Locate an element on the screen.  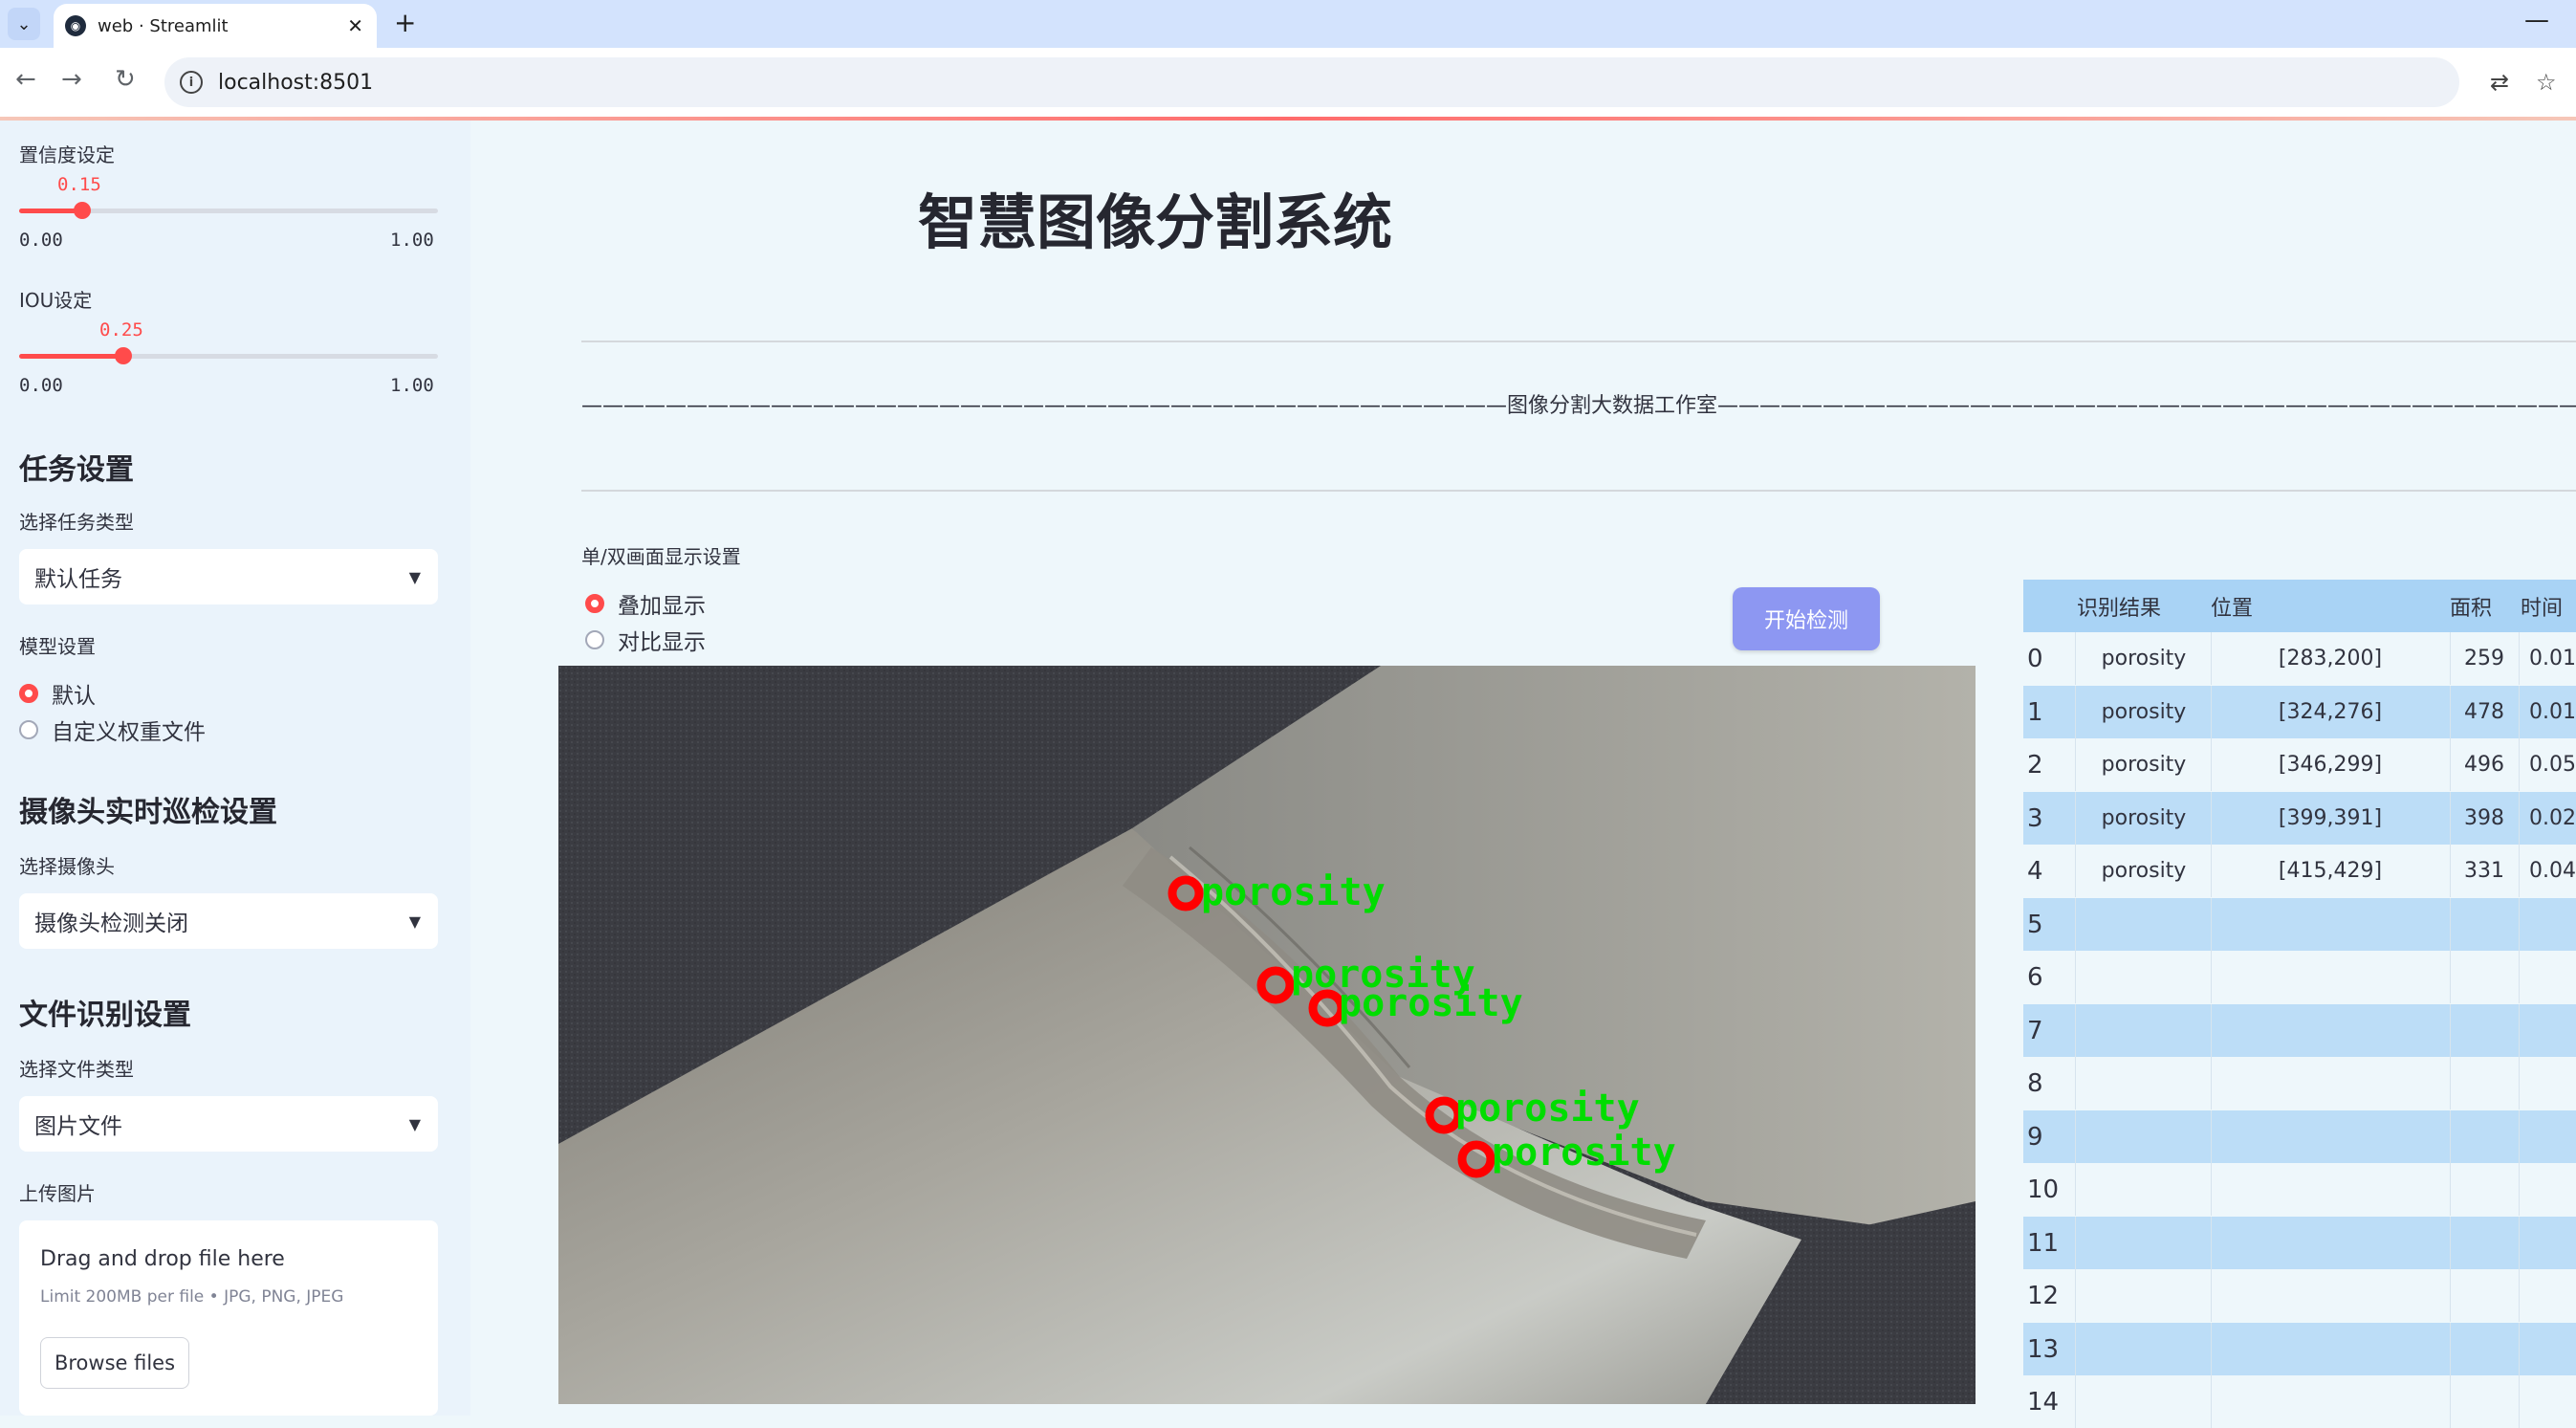
row-index: 8 is located at coordinates (2035, 1083).